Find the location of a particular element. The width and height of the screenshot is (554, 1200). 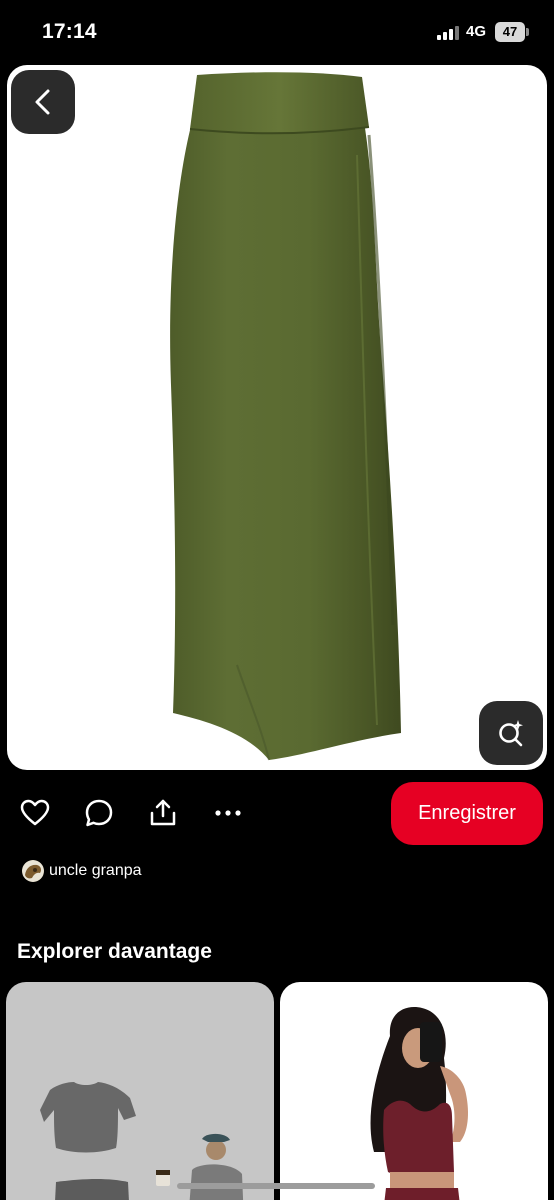

battery-icon: 47 is located at coordinates (512, 32).